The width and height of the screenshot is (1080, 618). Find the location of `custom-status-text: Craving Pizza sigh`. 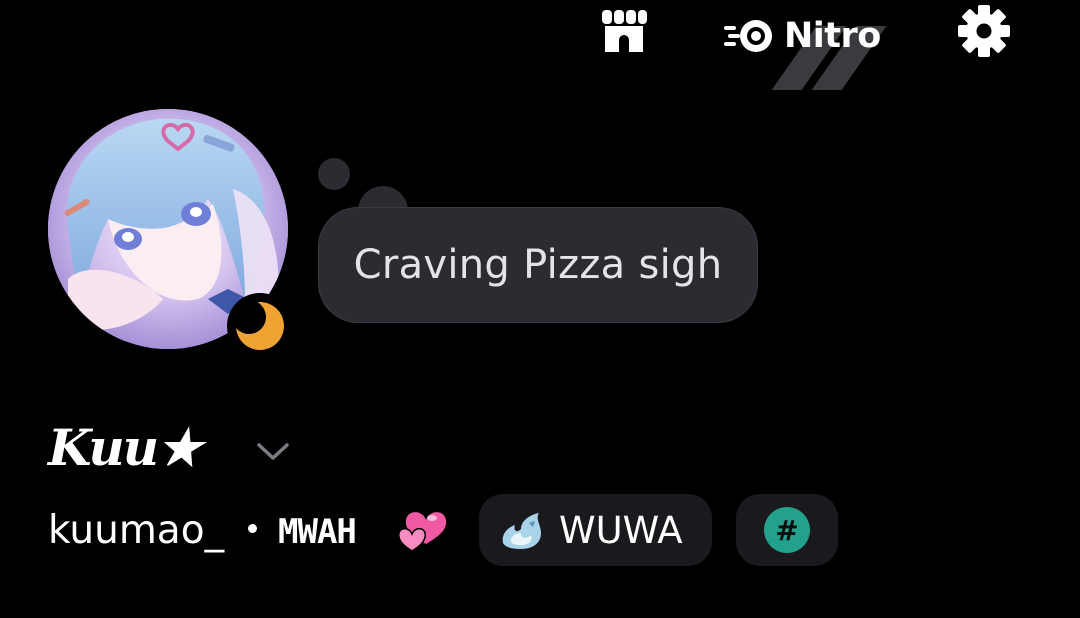

custom-status-text: Craving Pizza sigh is located at coordinates (538, 265).